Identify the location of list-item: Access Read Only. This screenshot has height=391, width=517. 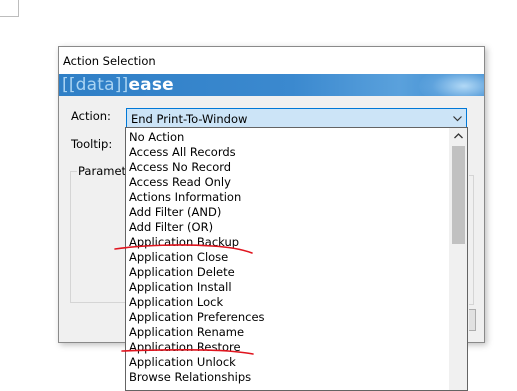
(287, 182).